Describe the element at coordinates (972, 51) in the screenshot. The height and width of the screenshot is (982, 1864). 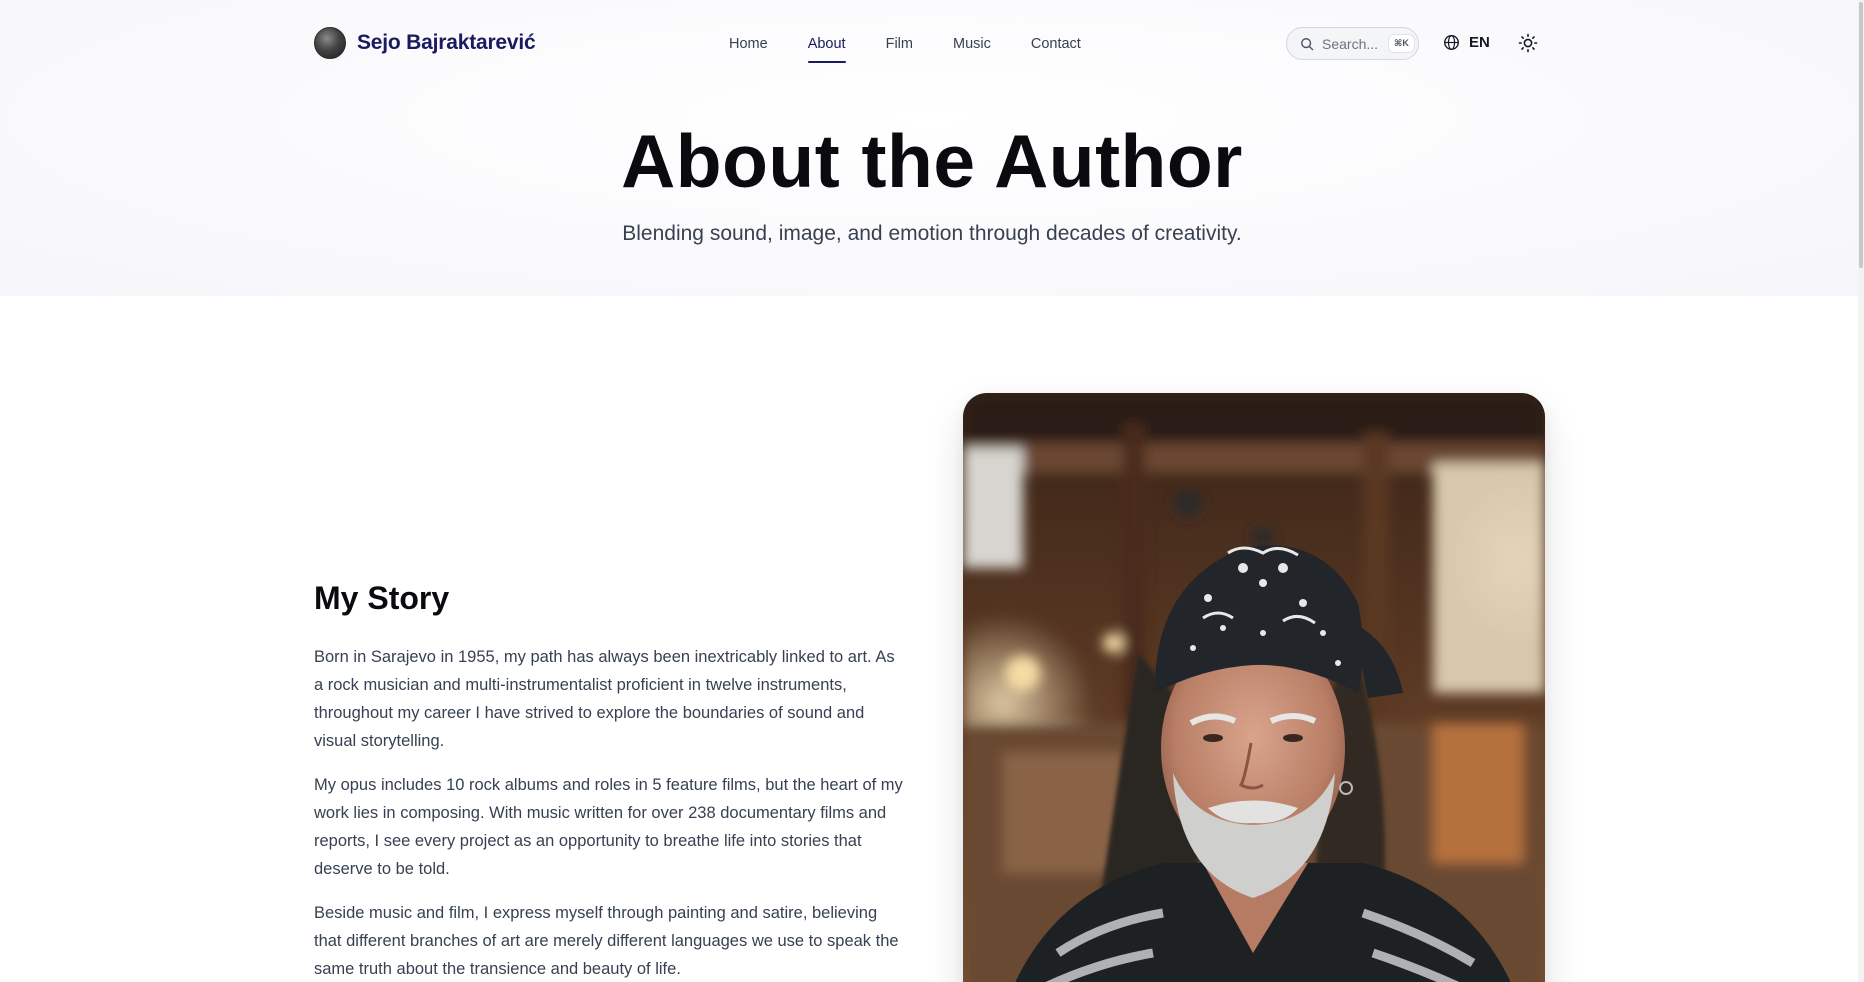
I see `nav-item-music: Music` at that location.